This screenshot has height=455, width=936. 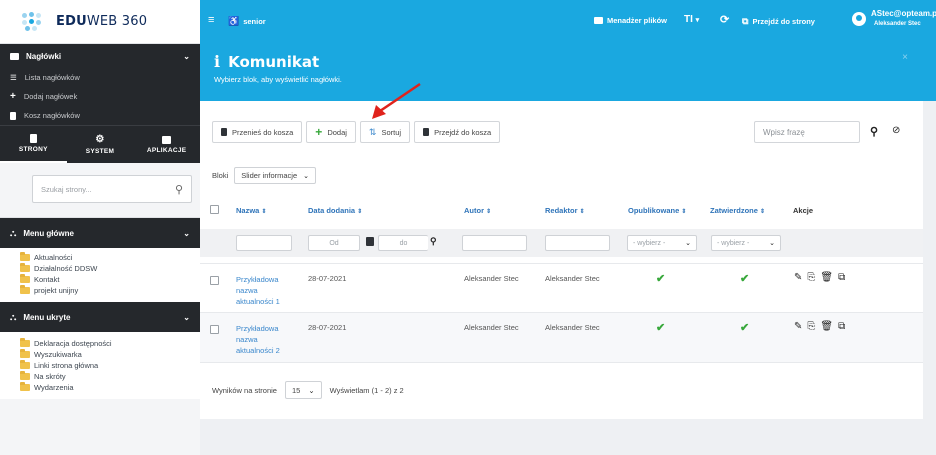 What do you see at coordinates (697, 20) in the screenshot?
I see `chevron-down-icon: ▾` at bounding box center [697, 20].